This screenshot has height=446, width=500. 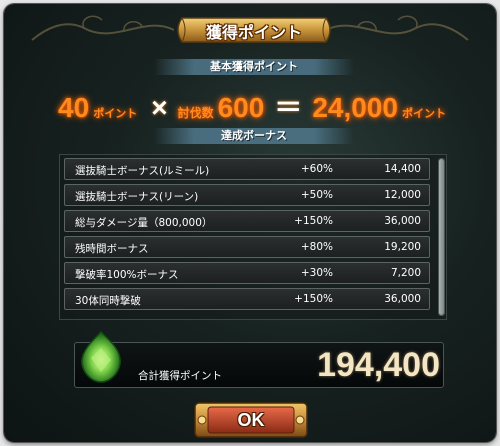 I want to click on ornament-left, so click(x=102, y=28).